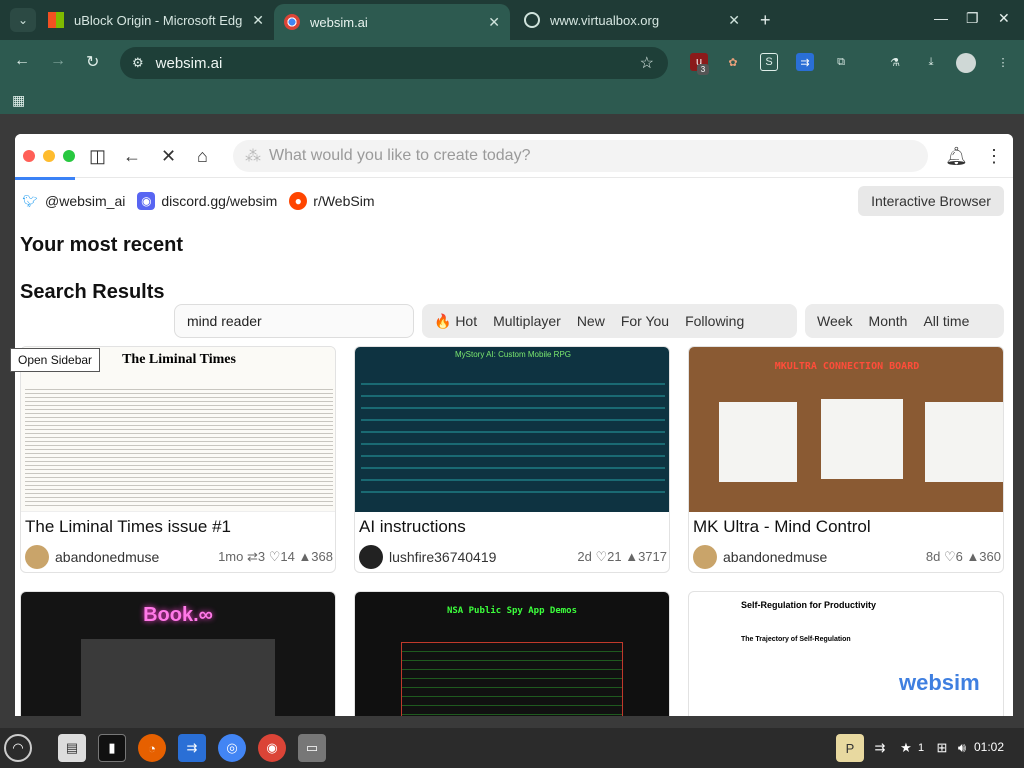 Image resolution: width=1024 pixels, height=768 pixels. What do you see at coordinates (272, 748) in the screenshot?
I see `chrome-icon: ◉` at bounding box center [272, 748].